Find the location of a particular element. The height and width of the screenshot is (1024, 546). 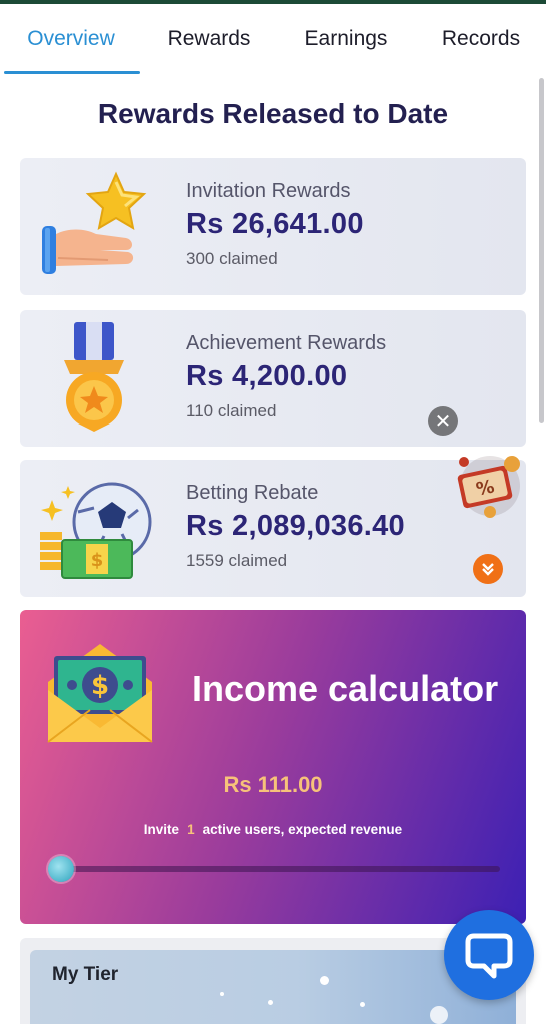

invite-count: 1 is located at coordinates (191, 829).